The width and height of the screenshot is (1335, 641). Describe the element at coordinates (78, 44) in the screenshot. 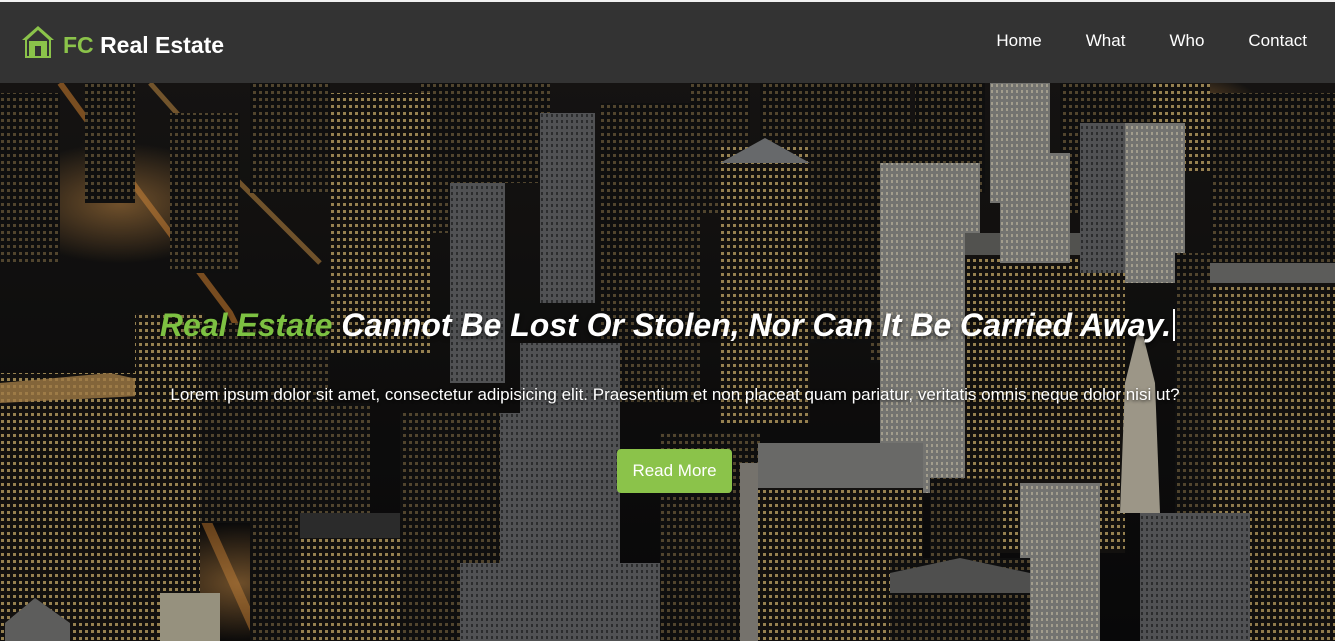

I see `brand-accent: FC` at that location.